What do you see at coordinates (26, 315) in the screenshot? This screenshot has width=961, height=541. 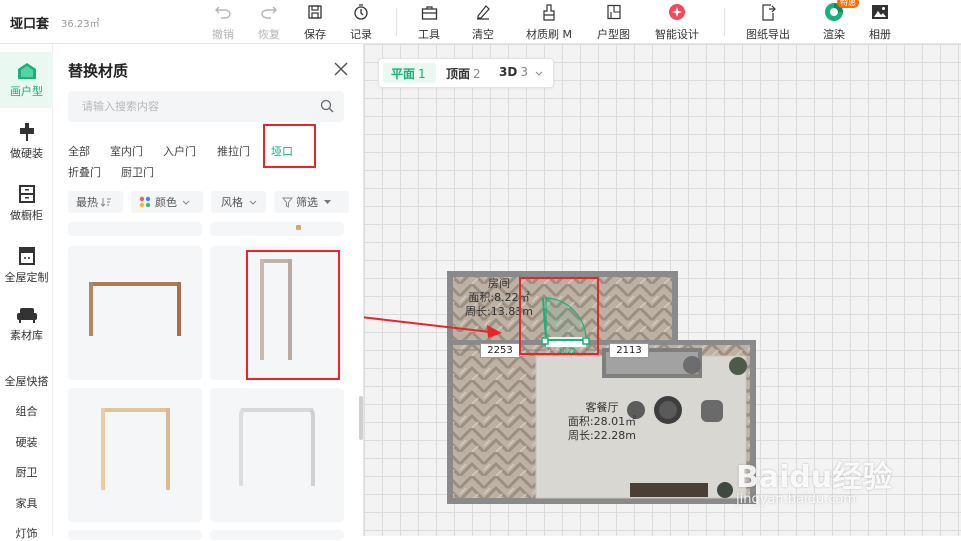 I see `sofa-icon` at bounding box center [26, 315].